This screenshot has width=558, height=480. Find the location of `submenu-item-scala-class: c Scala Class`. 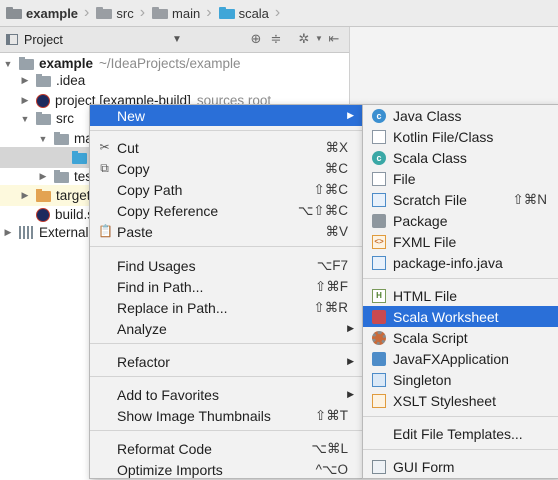

submenu-item-scala-class: c Scala Class is located at coordinates (460, 157).